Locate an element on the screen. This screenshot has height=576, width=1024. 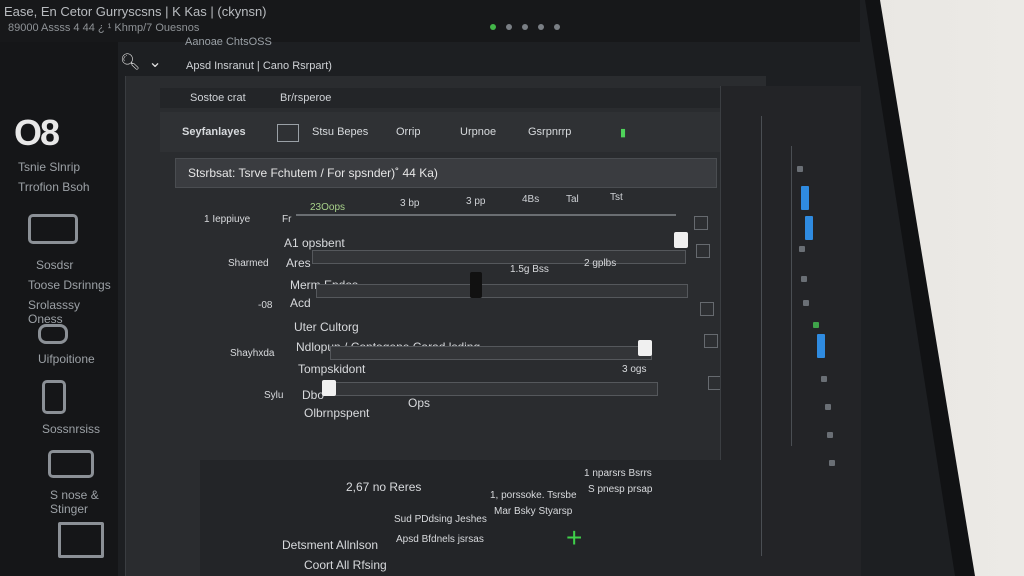
toolbar-button: Gsrpnrrp is located at coordinates (549, 132).